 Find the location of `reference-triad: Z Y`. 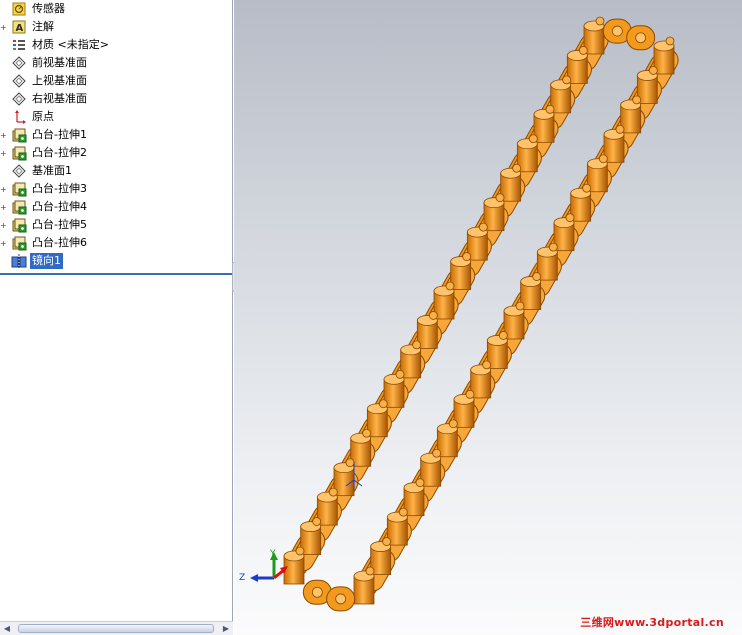

reference-triad: Z Y is located at coordinates (263, 566).